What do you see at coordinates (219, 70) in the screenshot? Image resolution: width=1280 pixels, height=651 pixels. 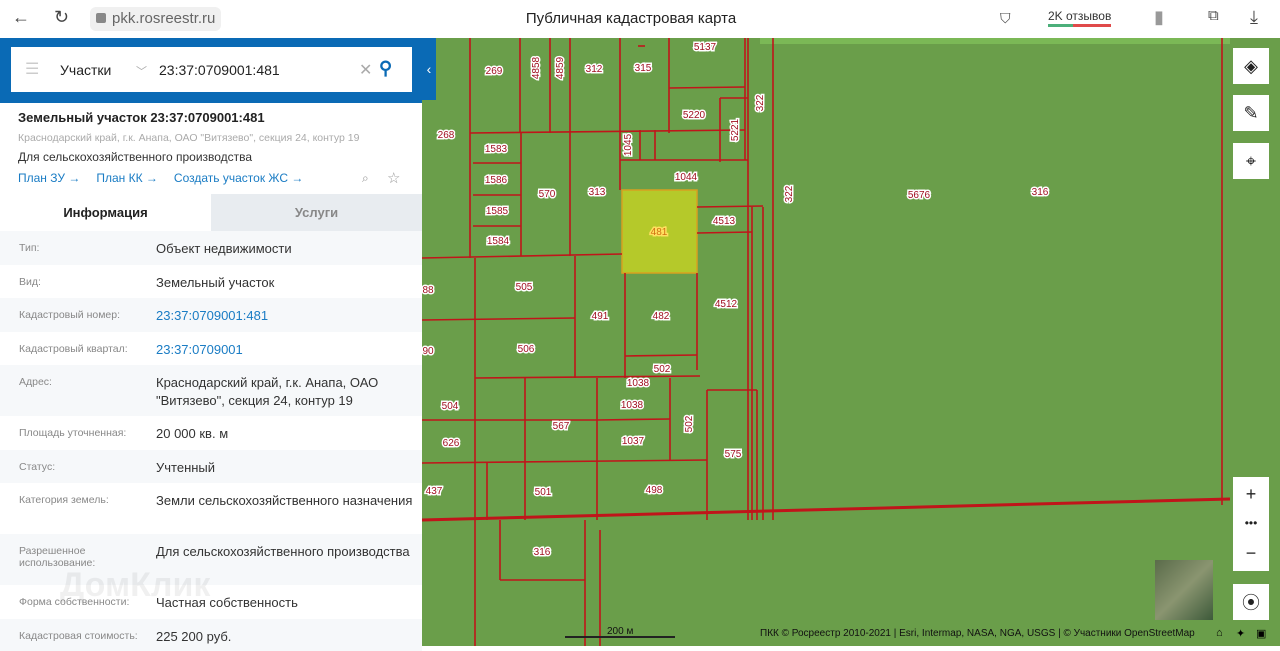 I see `search-input: 23:37:0709001:481` at bounding box center [219, 70].